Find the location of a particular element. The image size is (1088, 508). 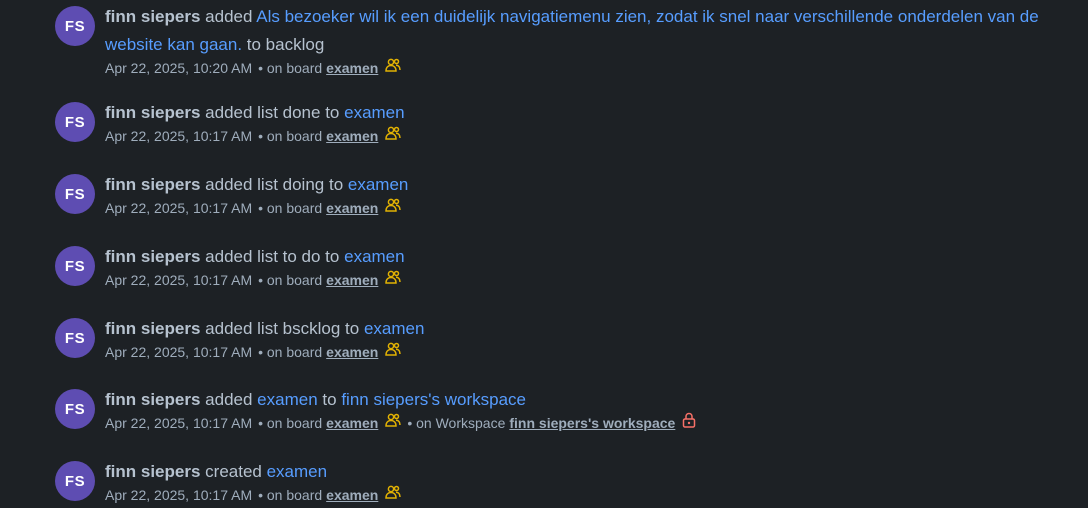

activity-verb: added list bscklog to is located at coordinates (282, 328).